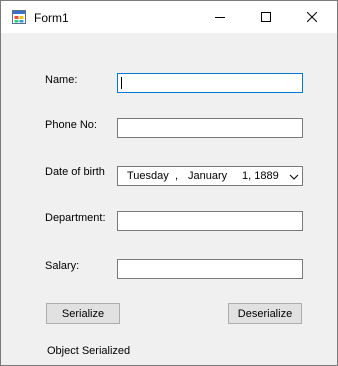  I want to click on phone-field, so click(210, 128).